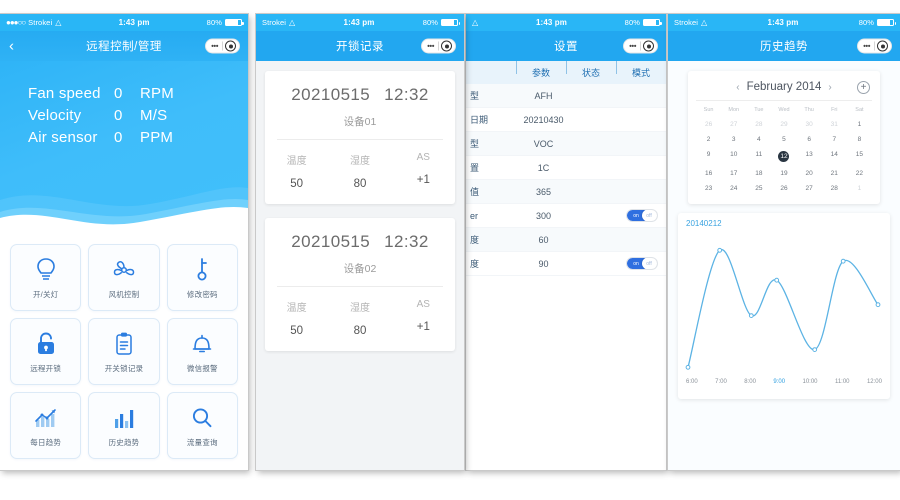 This screenshot has width=900, height=500. Describe the element at coordinates (734, 110) in the screenshot. I see `day-name: Mon` at that location.